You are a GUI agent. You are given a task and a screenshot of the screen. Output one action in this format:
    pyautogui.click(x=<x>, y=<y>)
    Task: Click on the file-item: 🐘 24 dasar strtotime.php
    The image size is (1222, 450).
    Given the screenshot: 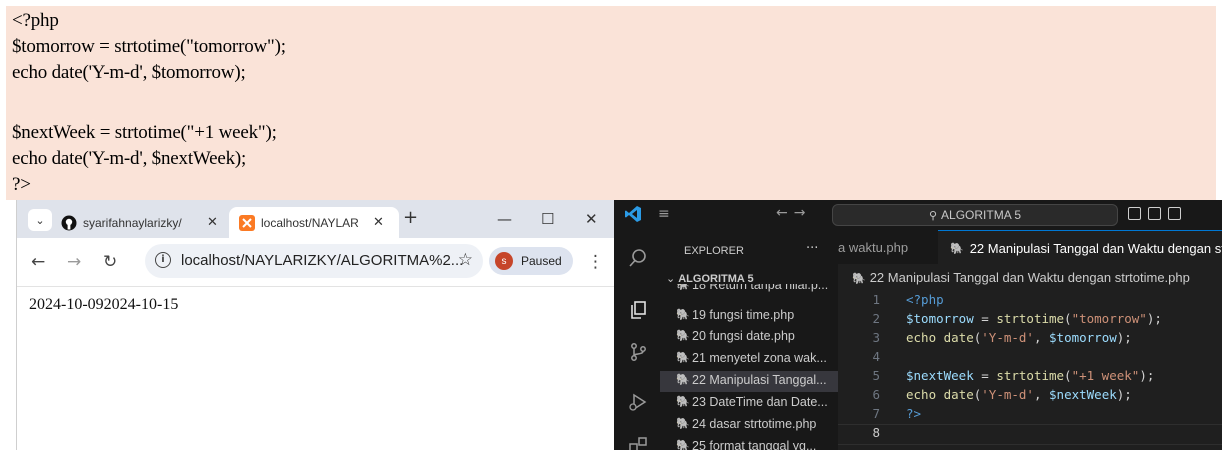 What is the action you would take?
    pyautogui.click(x=749, y=425)
    